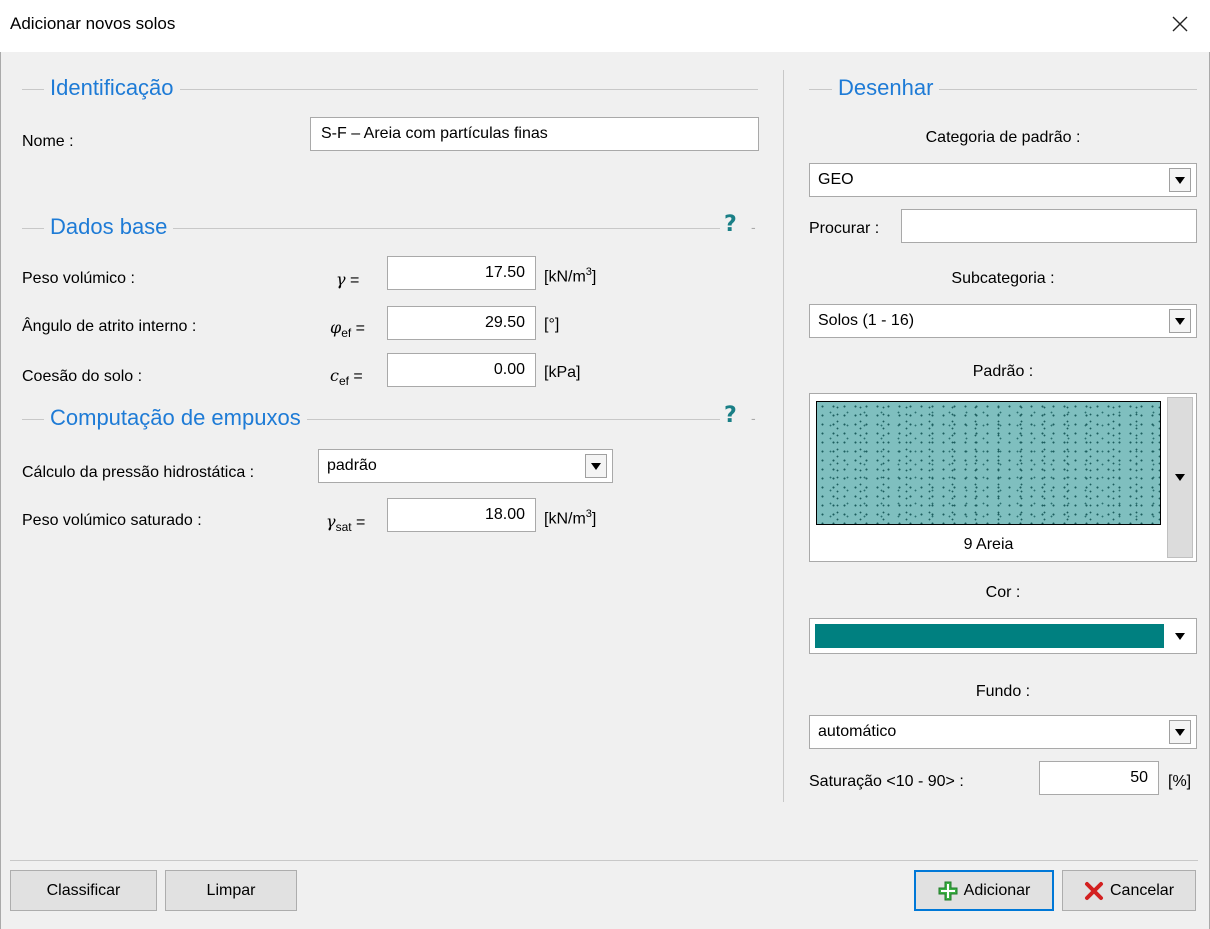 The height and width of the screenshot is (929, 1210). I want to click on classificar-button: Classificar, so click(83, 890).